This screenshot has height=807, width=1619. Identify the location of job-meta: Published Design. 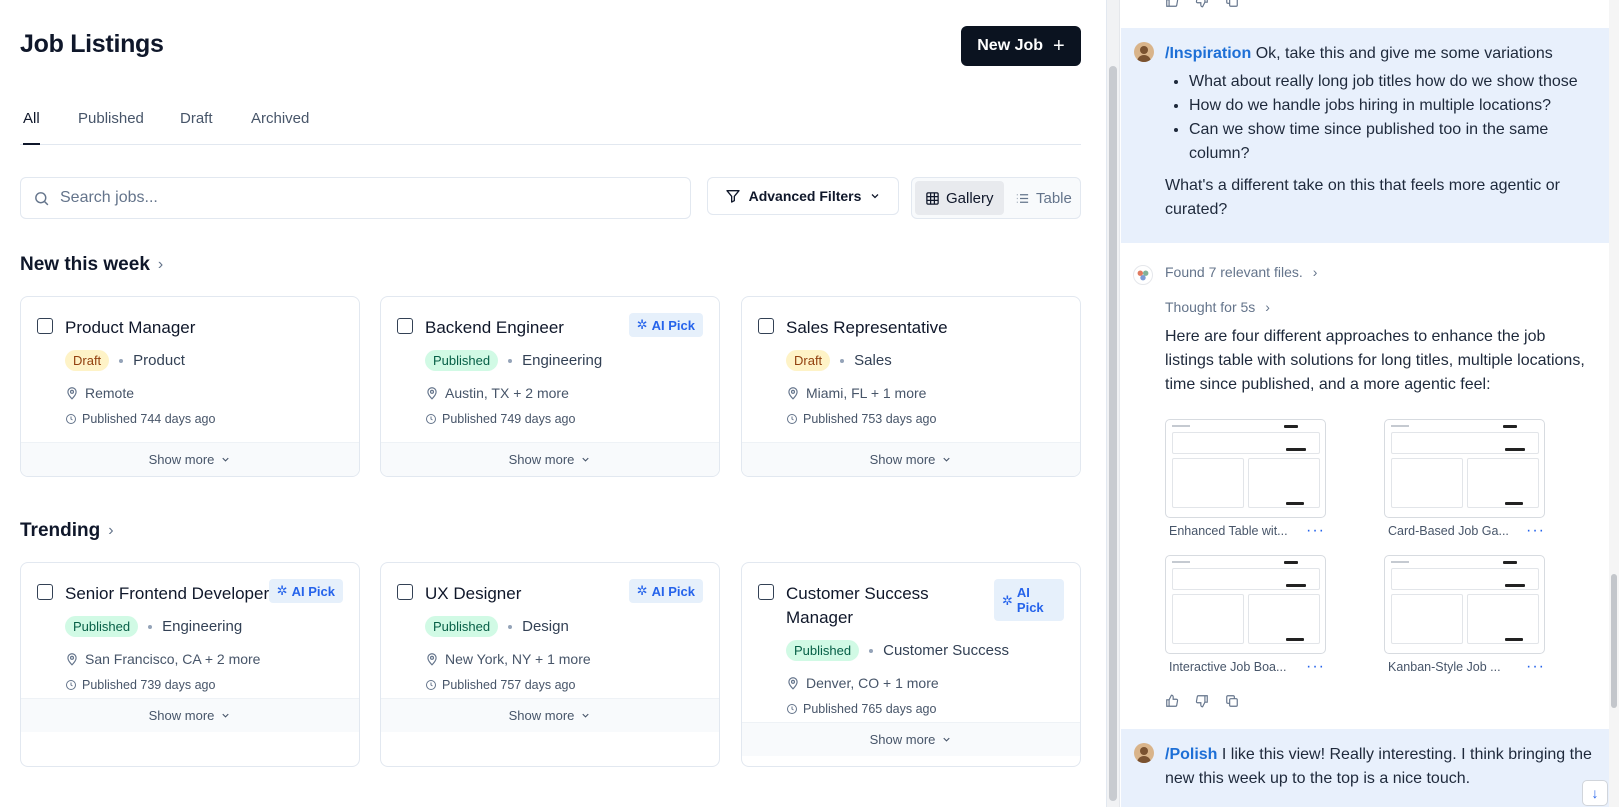
(497, 626).